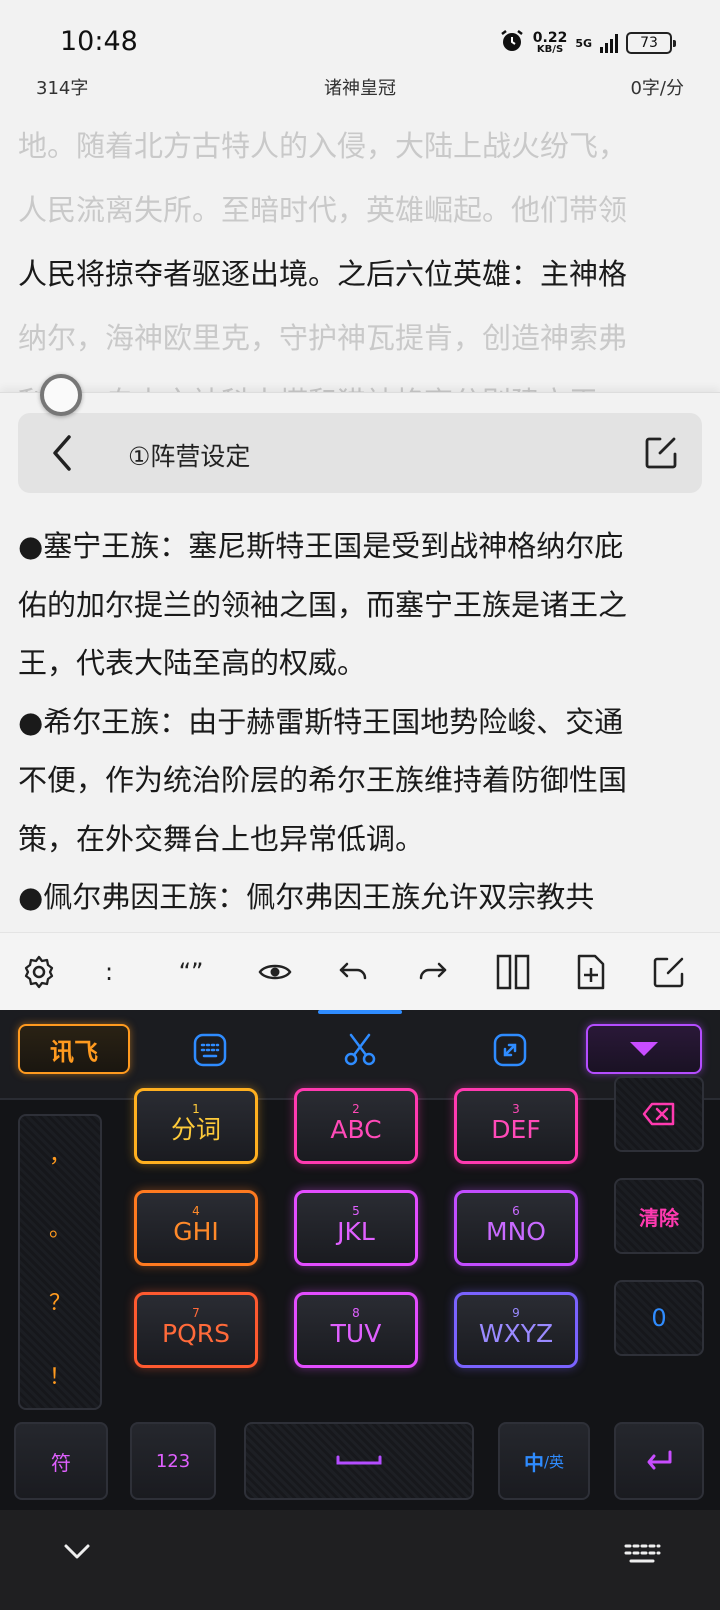 The height and width of the screenshot is (1610, 720). What do you see at coordinates (62, 453) in the screenshot?
I see `back-button` at bounding box center [62, 453].